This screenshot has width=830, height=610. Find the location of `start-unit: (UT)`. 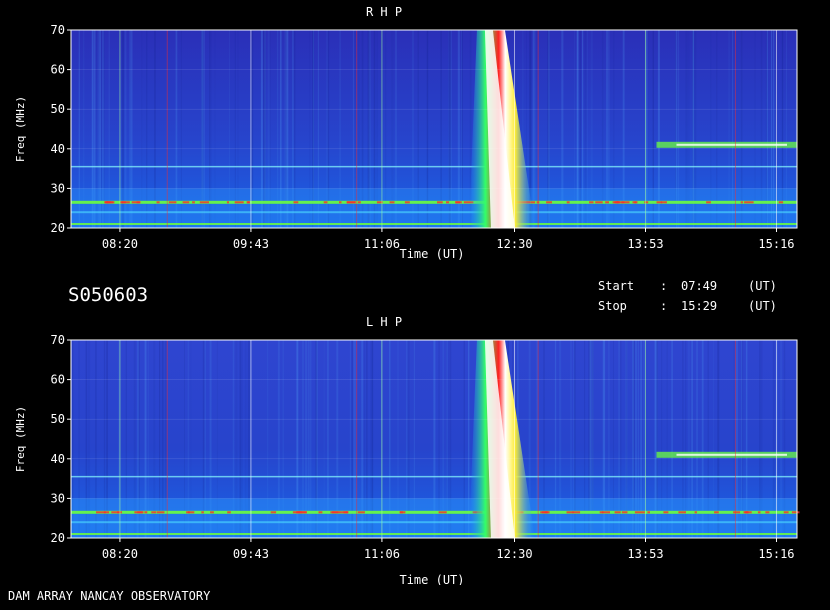

start-unit: (UT) is located at coordinates (762, 286).